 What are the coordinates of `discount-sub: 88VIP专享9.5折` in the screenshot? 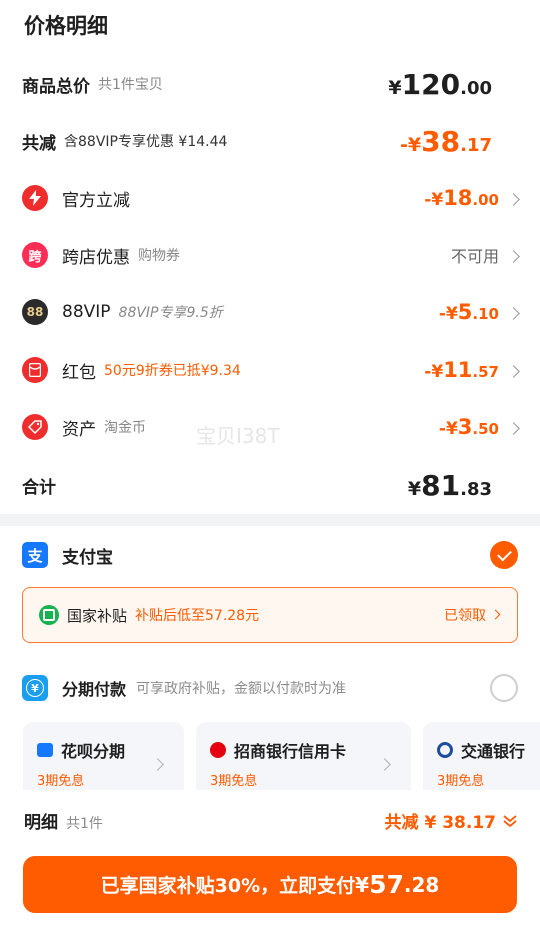 It's located at (170, 313).